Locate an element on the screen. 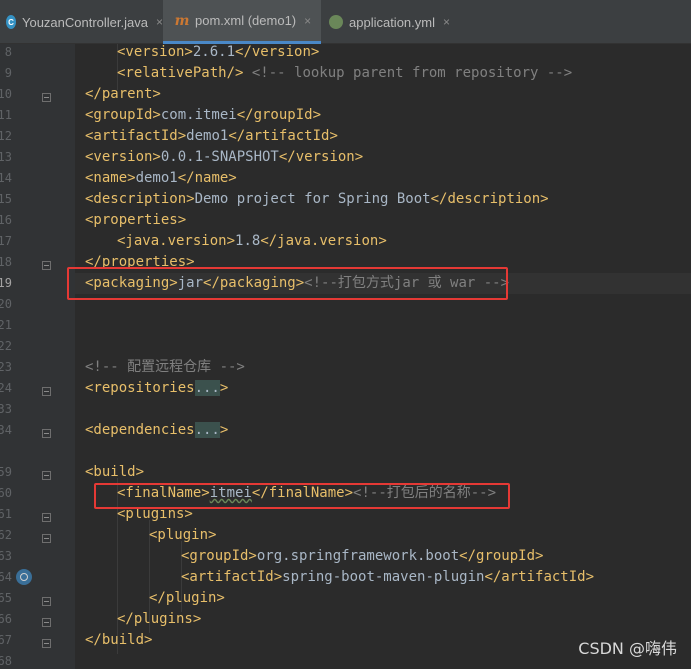 The width and height of the screenshot is (691, 669). code-line: </build> is located at coordinates (119, 640).